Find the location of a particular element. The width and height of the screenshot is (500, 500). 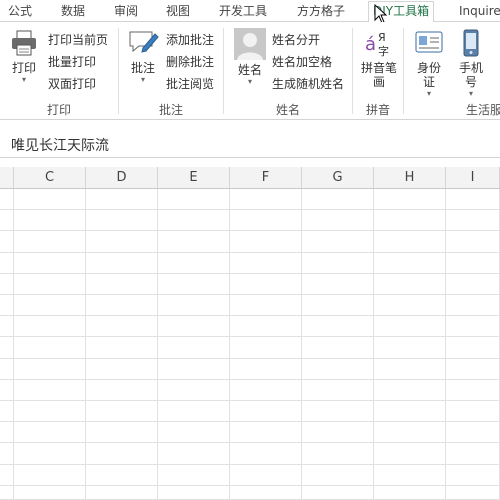

column-header-h: H is located at coordinates (410, 178).